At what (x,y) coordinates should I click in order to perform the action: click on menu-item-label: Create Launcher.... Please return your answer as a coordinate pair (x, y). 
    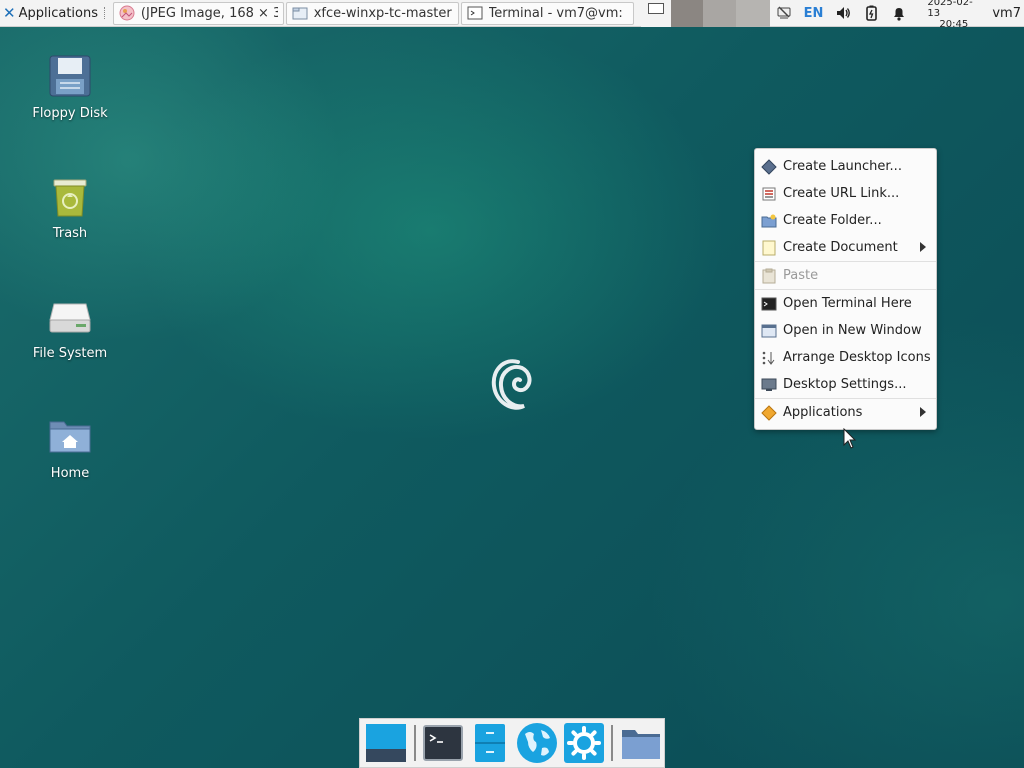
    Looking at the image, I should click on (842, 166).